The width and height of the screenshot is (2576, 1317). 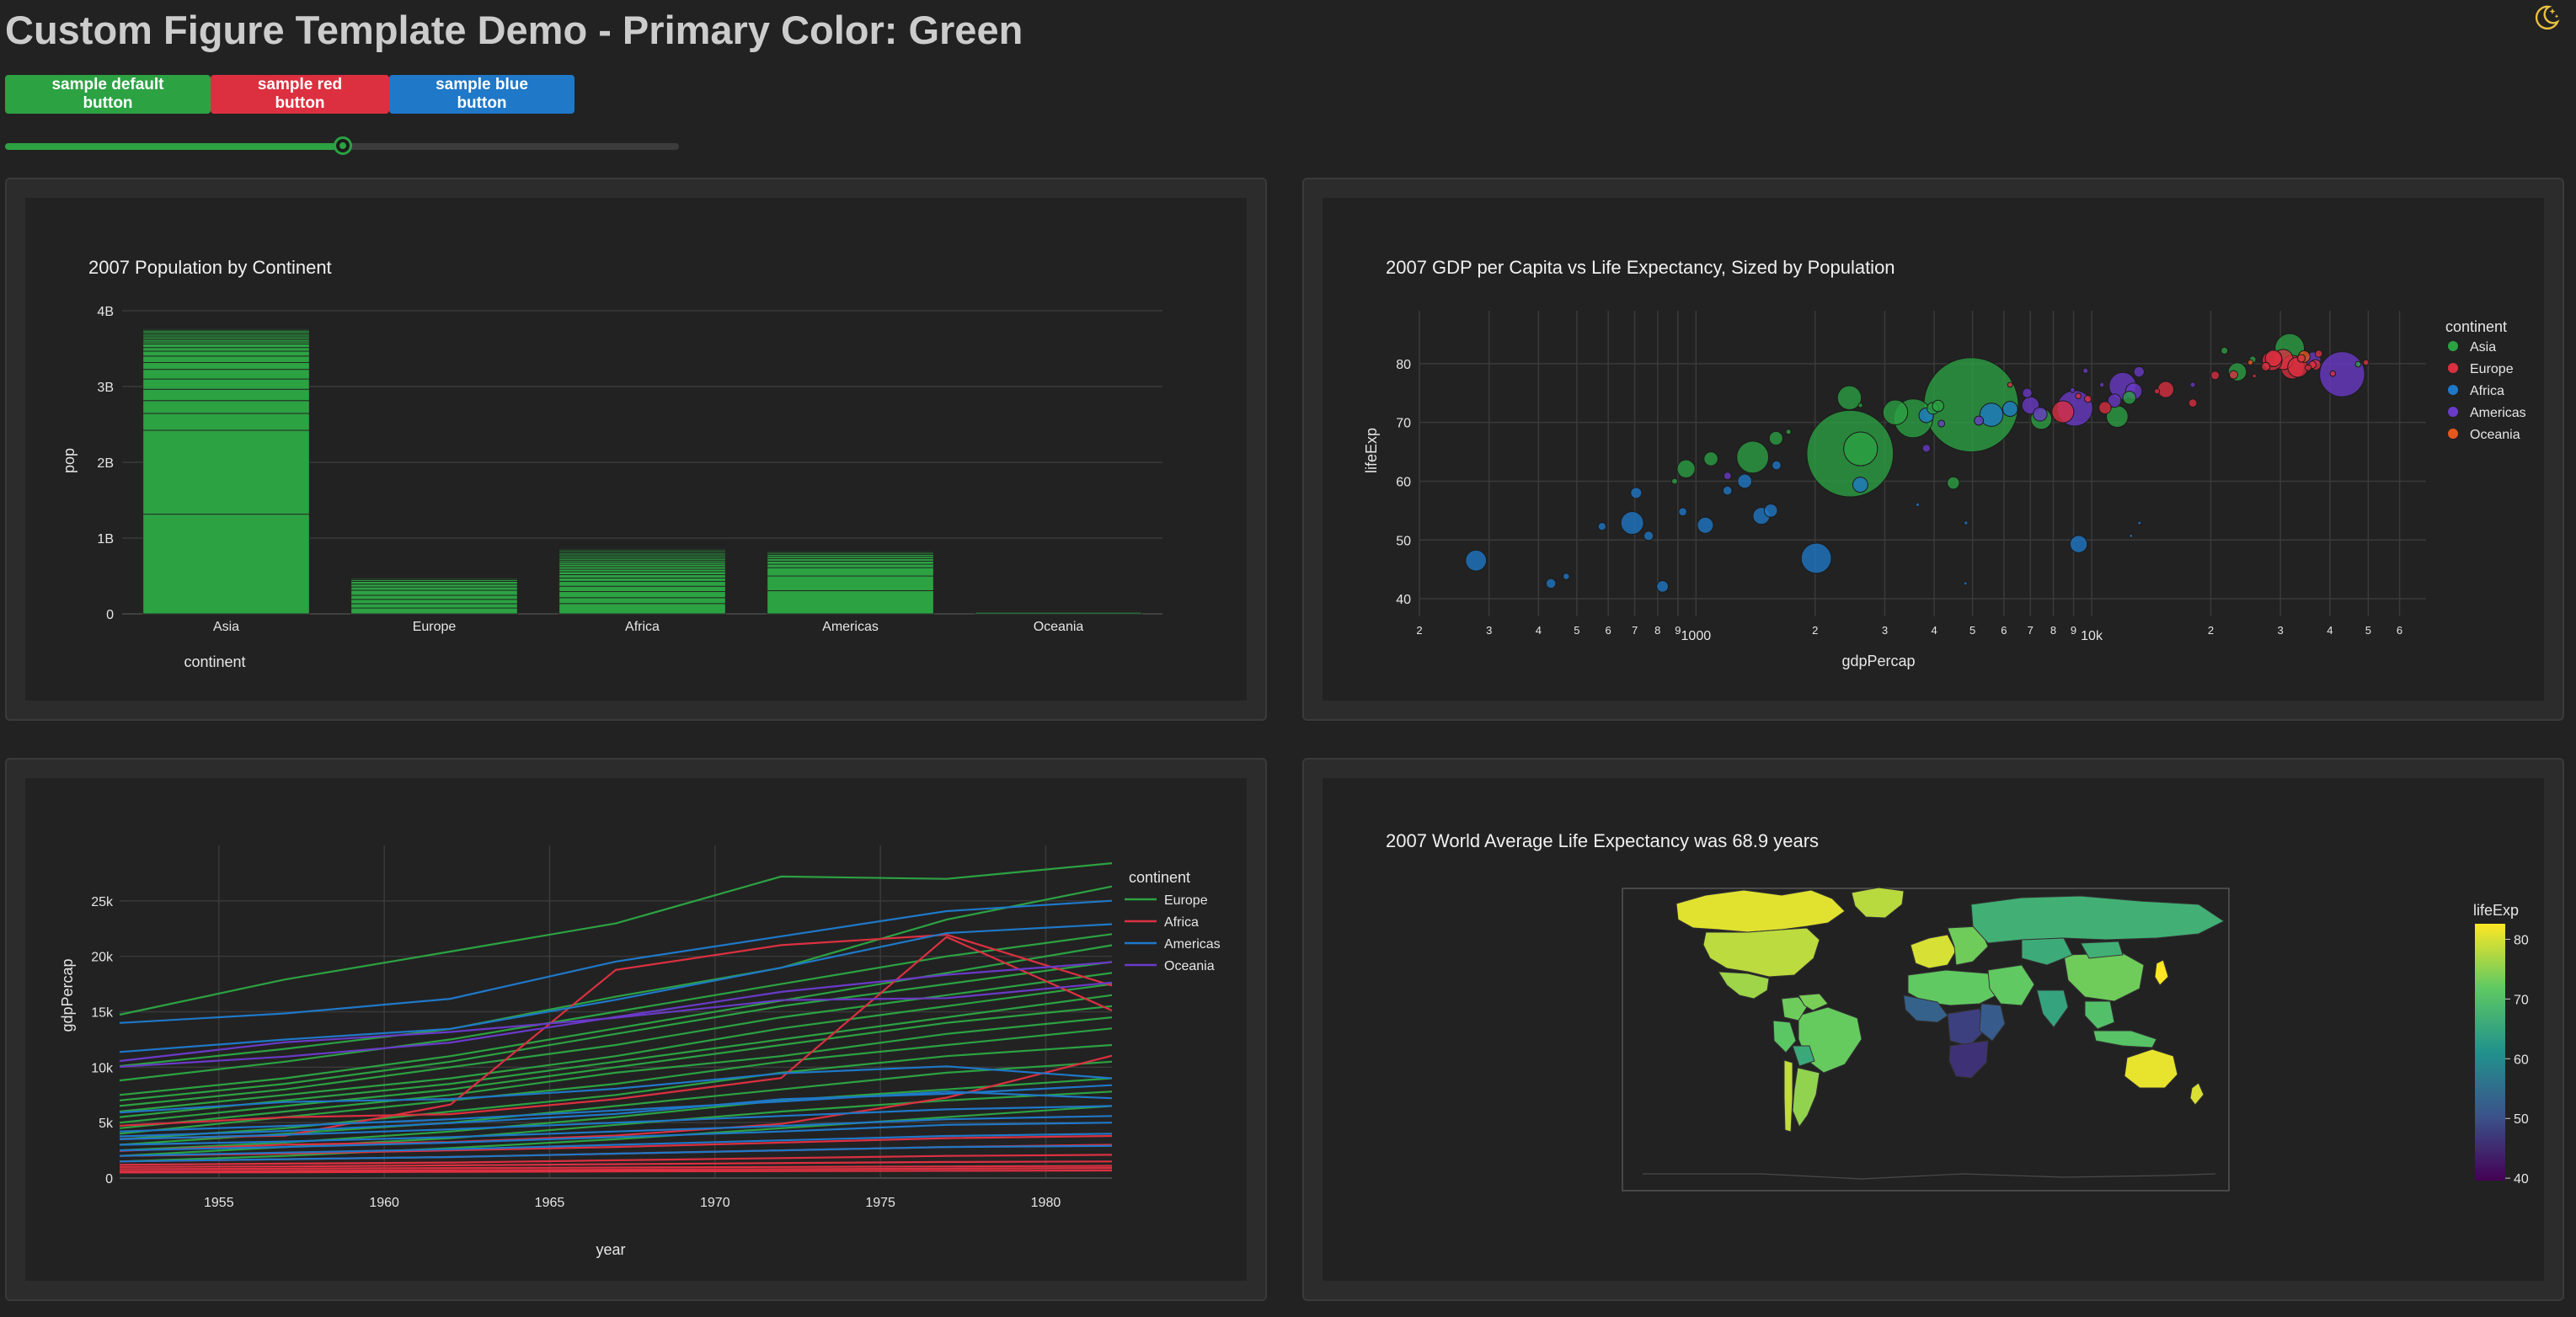 I want to click on slider, so click(x=342, y=145).